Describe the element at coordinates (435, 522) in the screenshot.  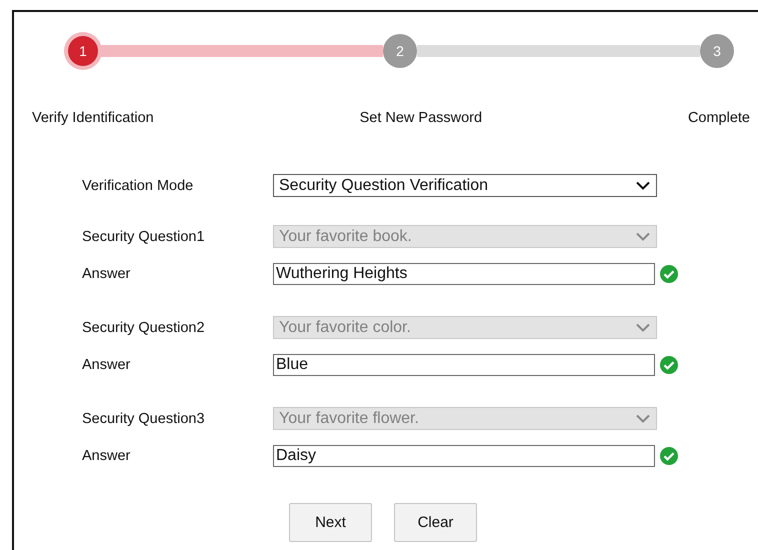
I see `form-button: Clear` at that location.